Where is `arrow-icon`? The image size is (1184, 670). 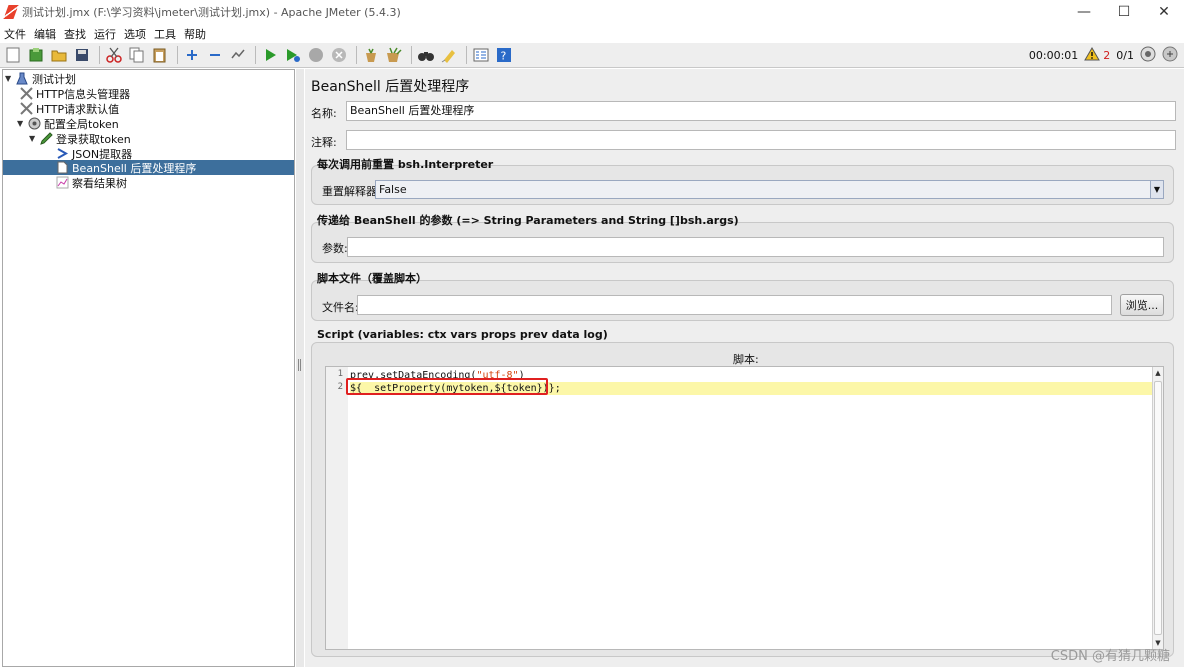 arrow-icon is located at coordinates (62, 153).